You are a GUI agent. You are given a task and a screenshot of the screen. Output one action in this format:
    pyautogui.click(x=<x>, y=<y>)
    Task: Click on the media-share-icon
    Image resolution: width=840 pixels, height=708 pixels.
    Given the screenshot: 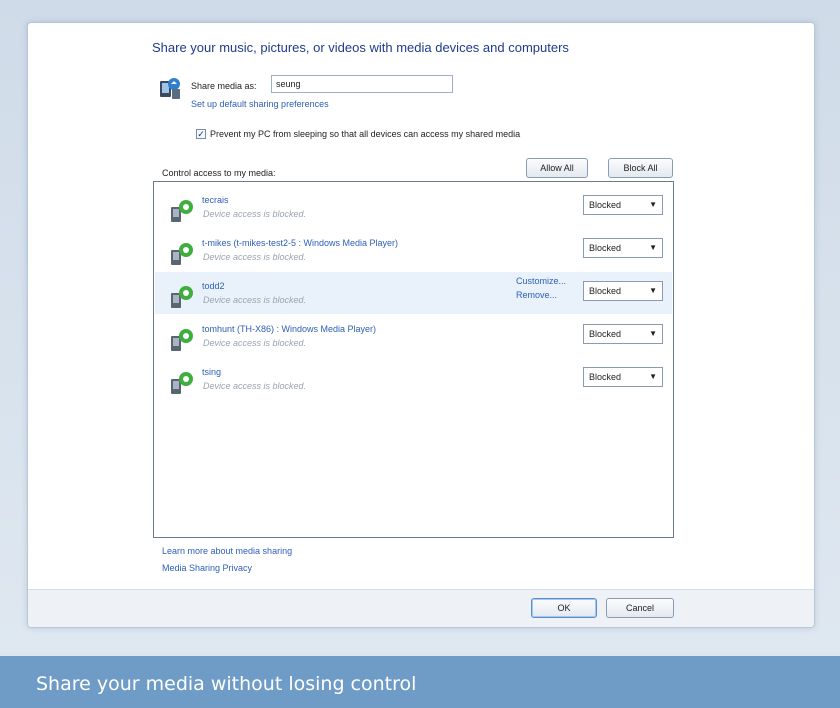 What is the action you would take?
    pyautogui.click(x=170, y=88)
    